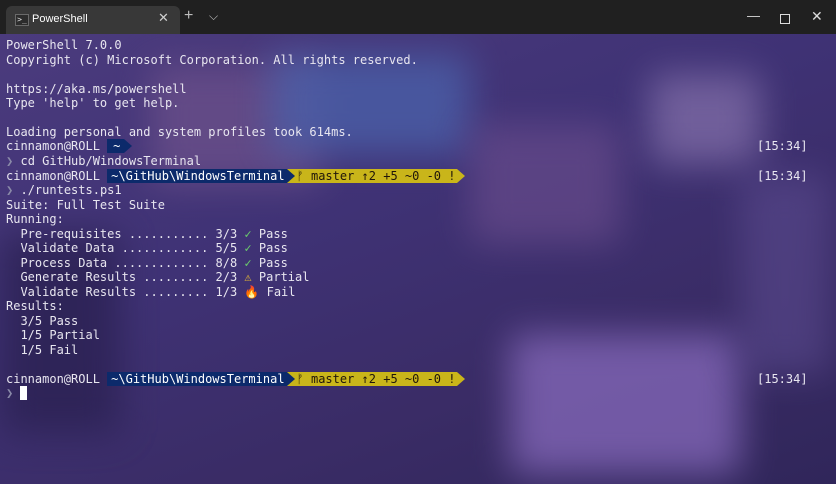  What do you see at coordinates (147, 263) in the screenshot?
I see `test-row: Process Data ............. 8/8 ✓ Pass` at bounding box center [147, 263].